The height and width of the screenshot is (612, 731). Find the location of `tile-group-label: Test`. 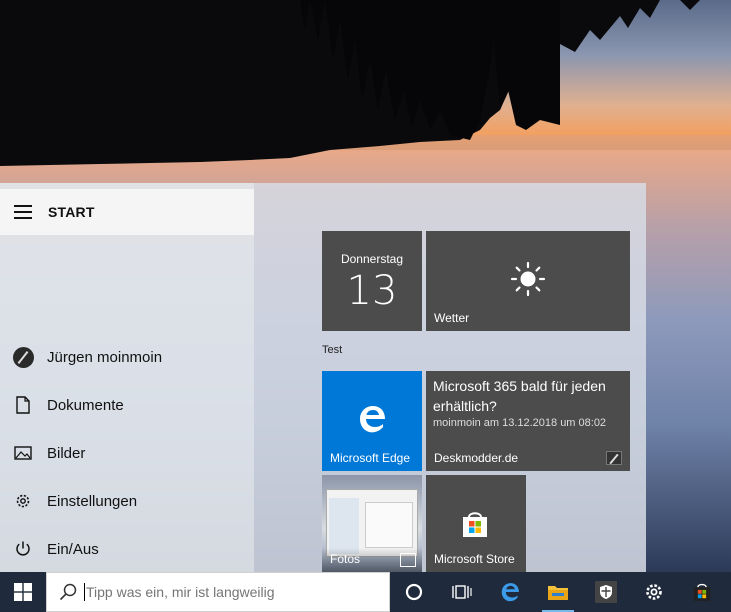

tile-group-label: Test is located at coordinates (332, 350).